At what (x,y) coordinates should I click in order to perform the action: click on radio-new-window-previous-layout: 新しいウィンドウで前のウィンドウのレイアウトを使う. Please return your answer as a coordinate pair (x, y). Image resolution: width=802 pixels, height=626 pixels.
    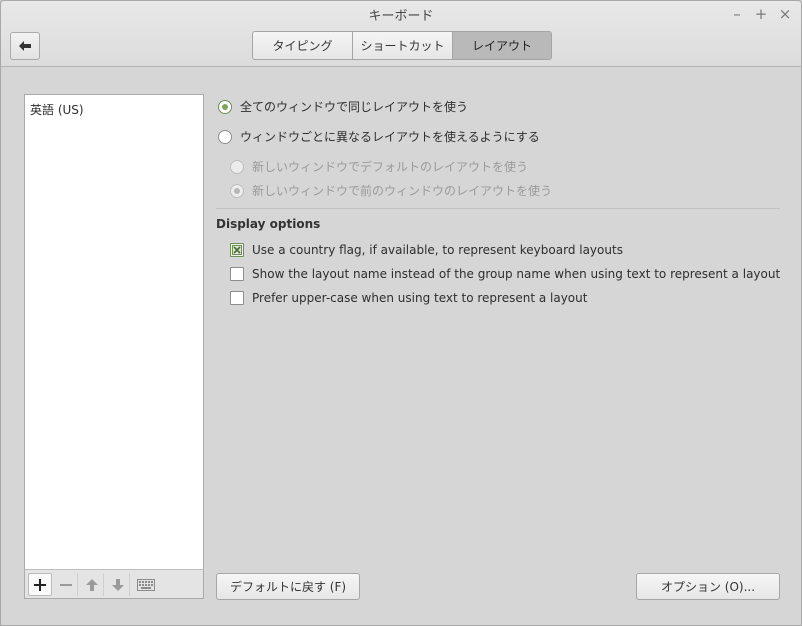
    Looking at the image, I should click on (391, 190).